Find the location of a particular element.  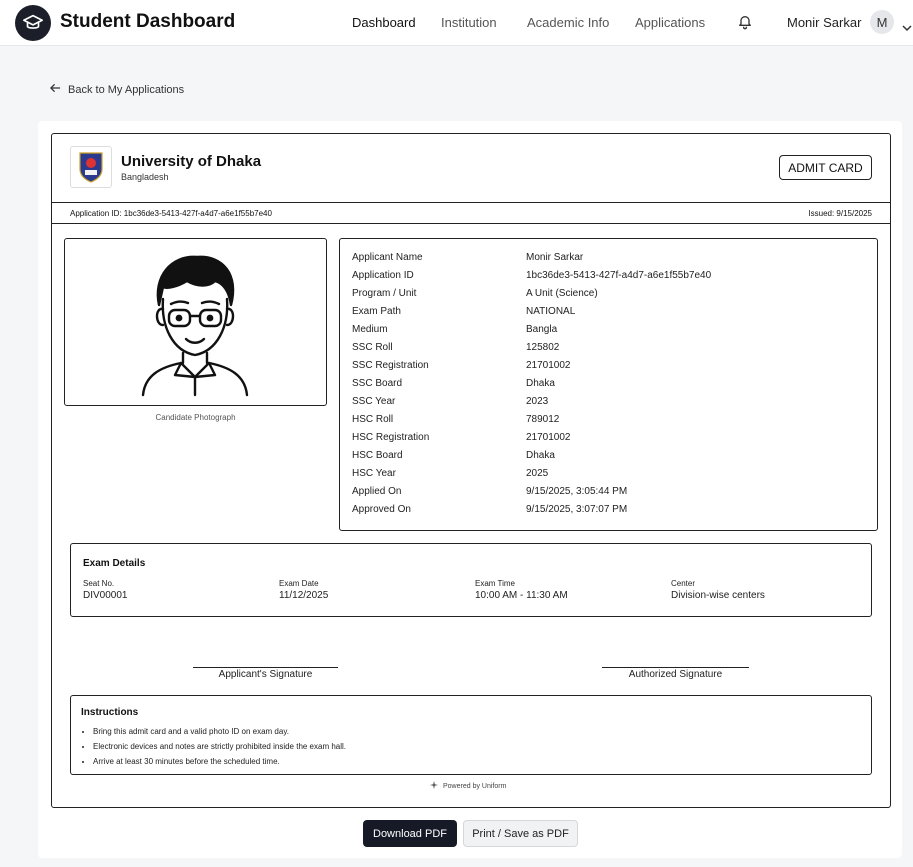

exam-details-title: Exam Details is located at coordinates (114, 563).